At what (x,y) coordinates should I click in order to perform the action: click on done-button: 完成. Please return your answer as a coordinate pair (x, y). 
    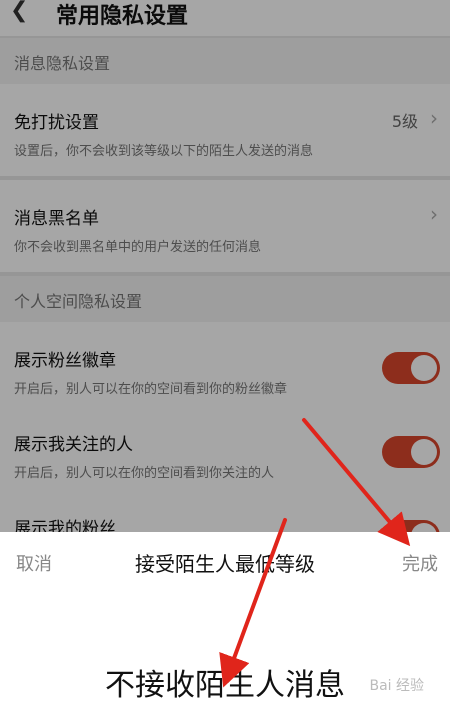
    Looking at the image, I should click on (420, 563).